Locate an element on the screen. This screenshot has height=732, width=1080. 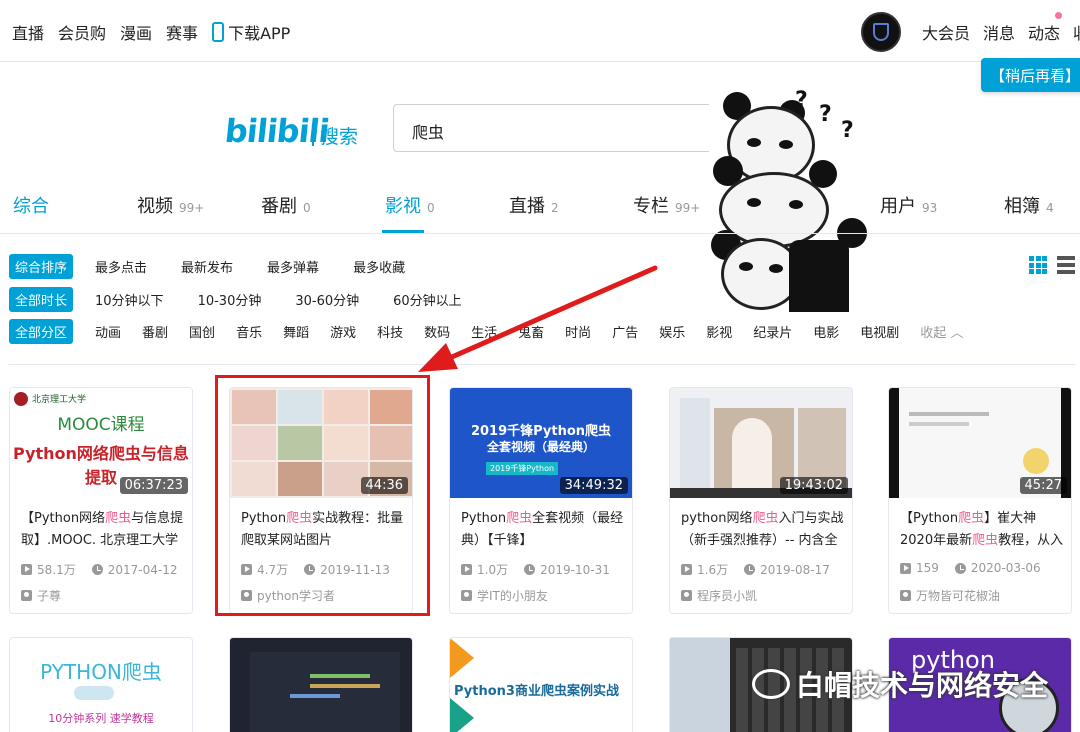
tab-column: 专栏 99+ is located at coordinates (666, 205).